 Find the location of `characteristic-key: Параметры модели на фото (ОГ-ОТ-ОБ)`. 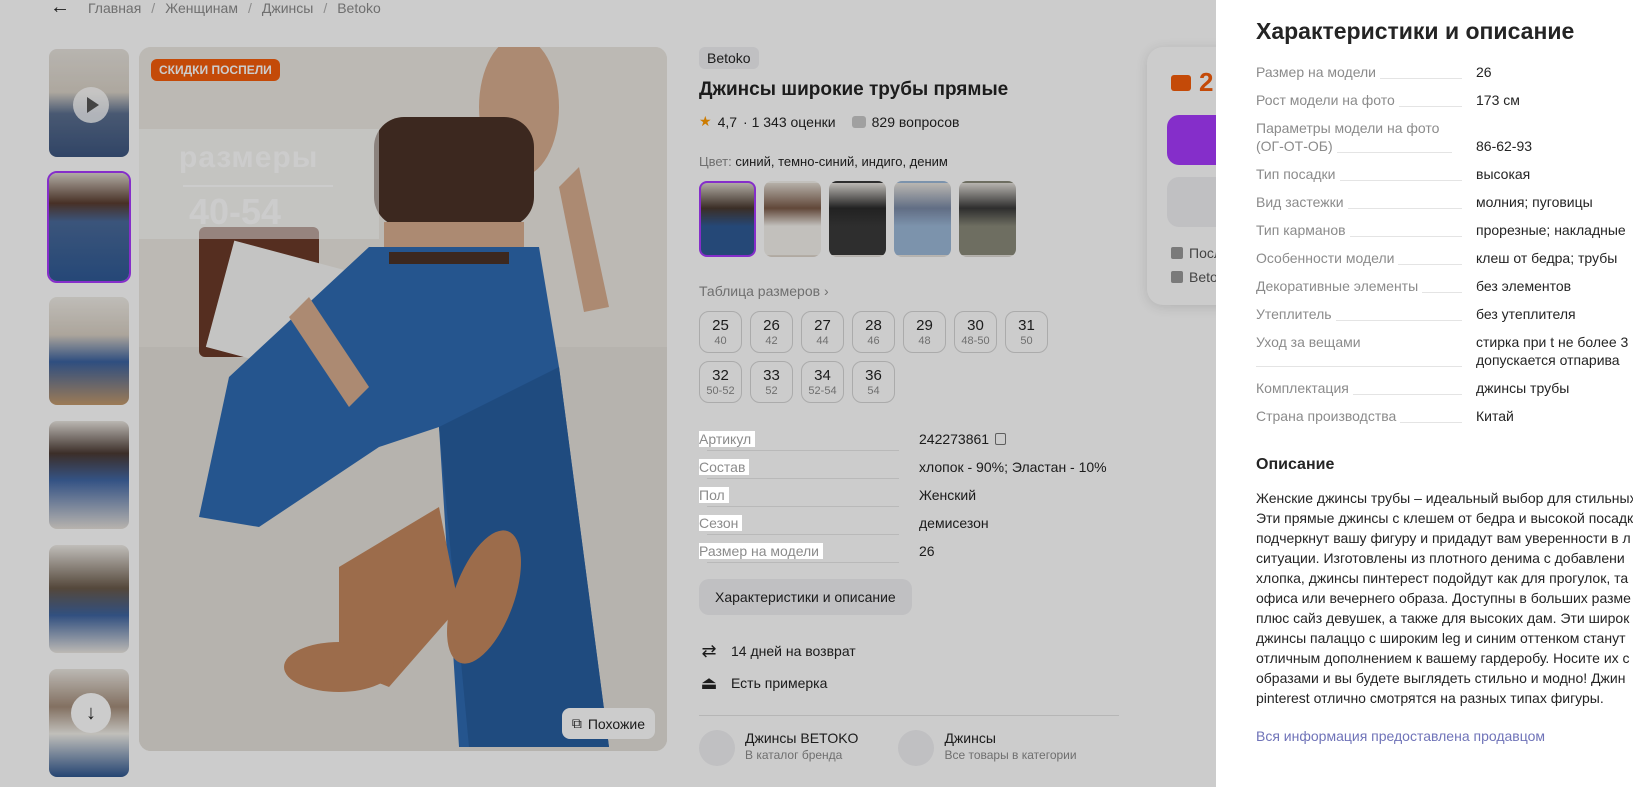

characteristic-key: Параметры модели на фото (ОГ-ОТ-ОБ) is located at coordinates (1361, 141).